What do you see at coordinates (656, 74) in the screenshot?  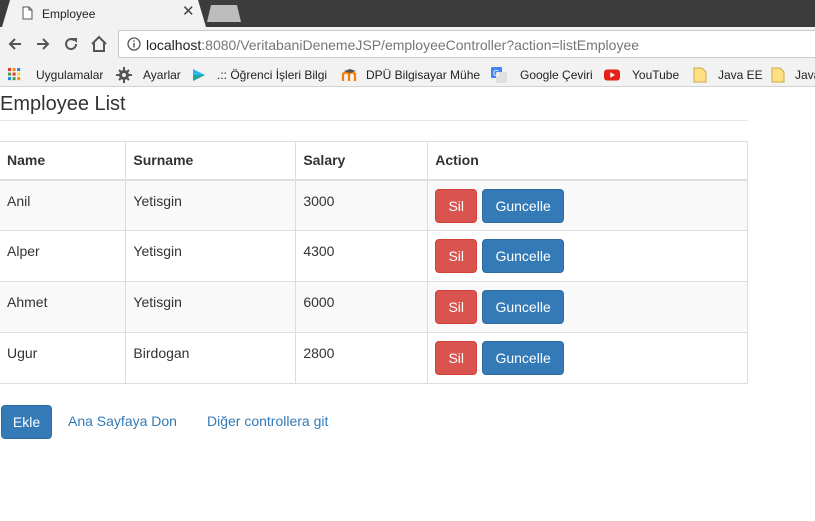 I see `bookmark-label: YouTube` at bounding box center [656, 74].